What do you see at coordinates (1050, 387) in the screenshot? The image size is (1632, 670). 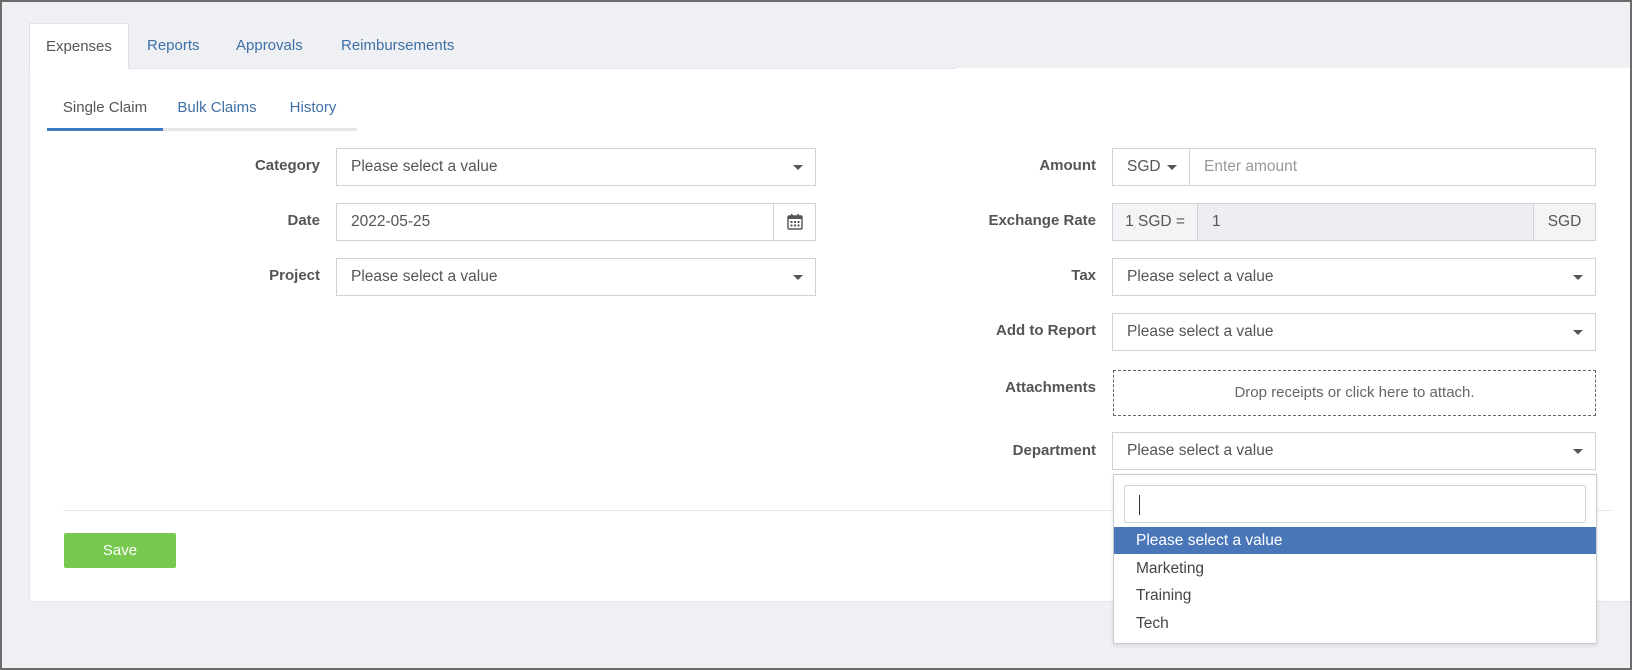 I see `attachments-label: Attachments` at bounding box center [1050, 387].